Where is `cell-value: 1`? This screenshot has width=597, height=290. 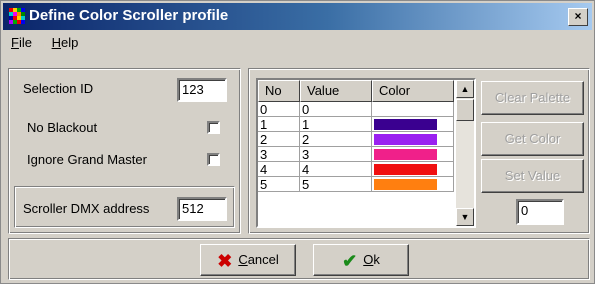 cell-value: 1 is located at coordinates (336, 124).